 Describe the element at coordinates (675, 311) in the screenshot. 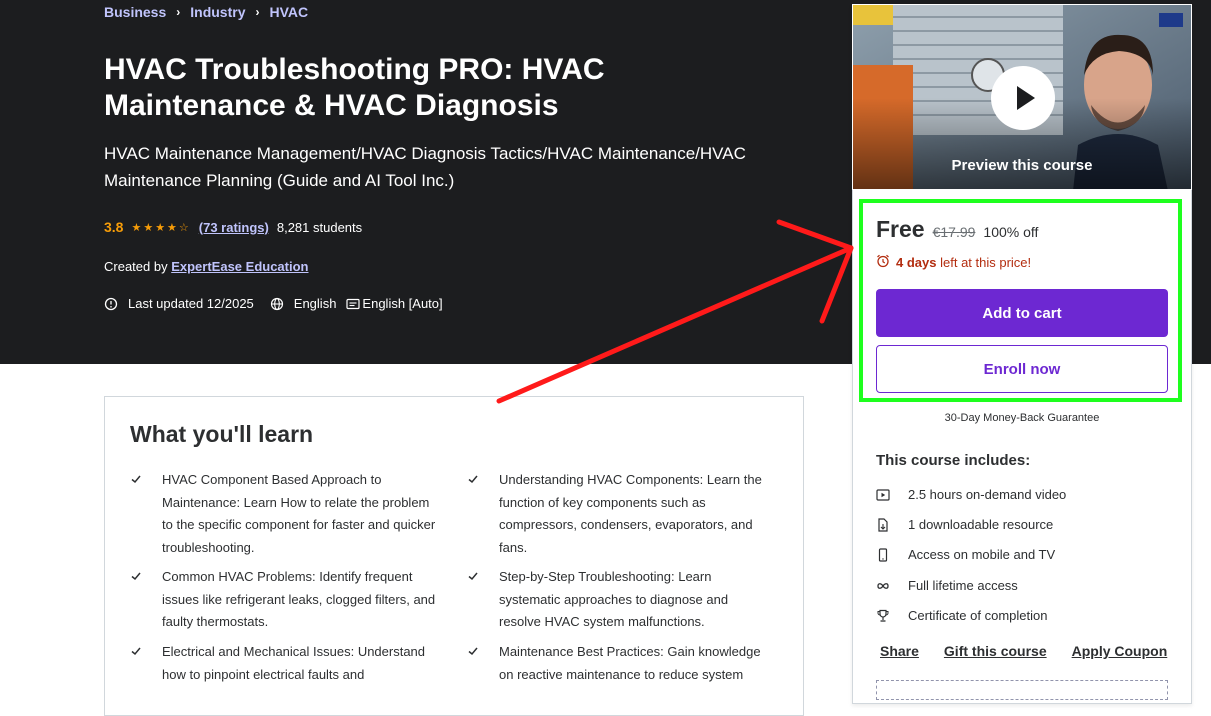

I see `red-arrow-annotation` at that location.